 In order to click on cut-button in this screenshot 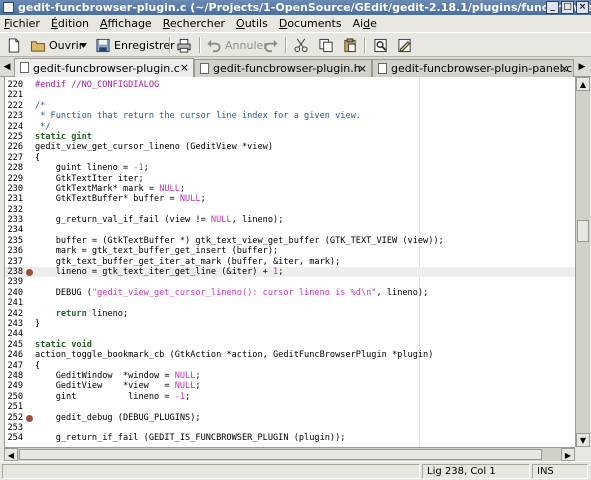, I will do `click(302, 45)`.